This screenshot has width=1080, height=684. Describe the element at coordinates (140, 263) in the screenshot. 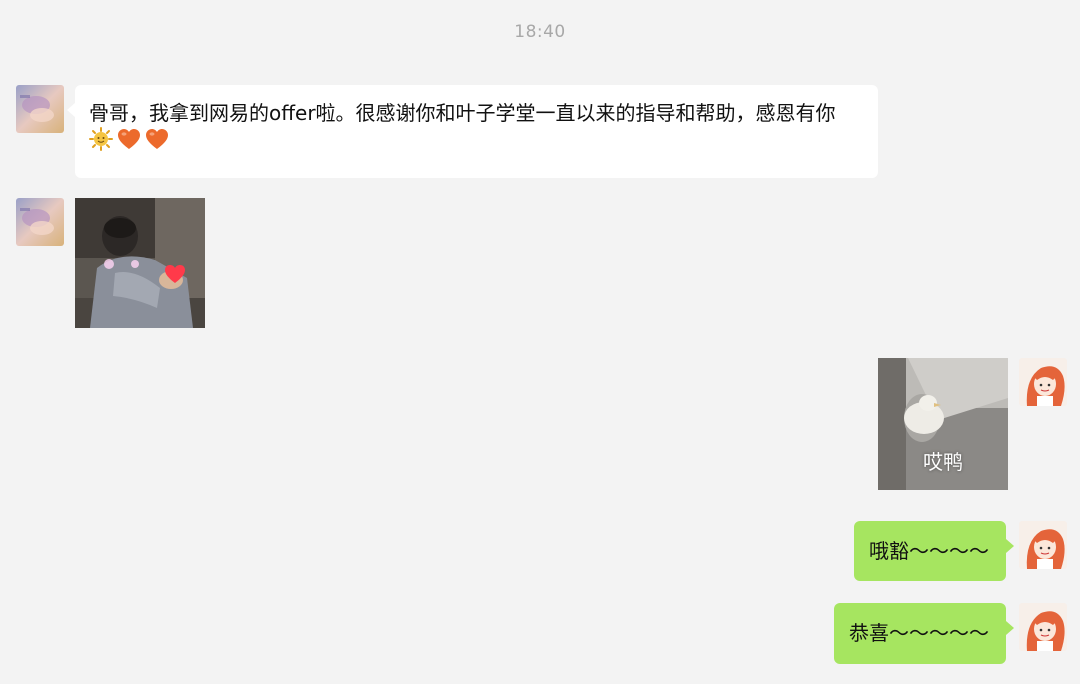

I see `man-clutching-heart-sticker` at that location.